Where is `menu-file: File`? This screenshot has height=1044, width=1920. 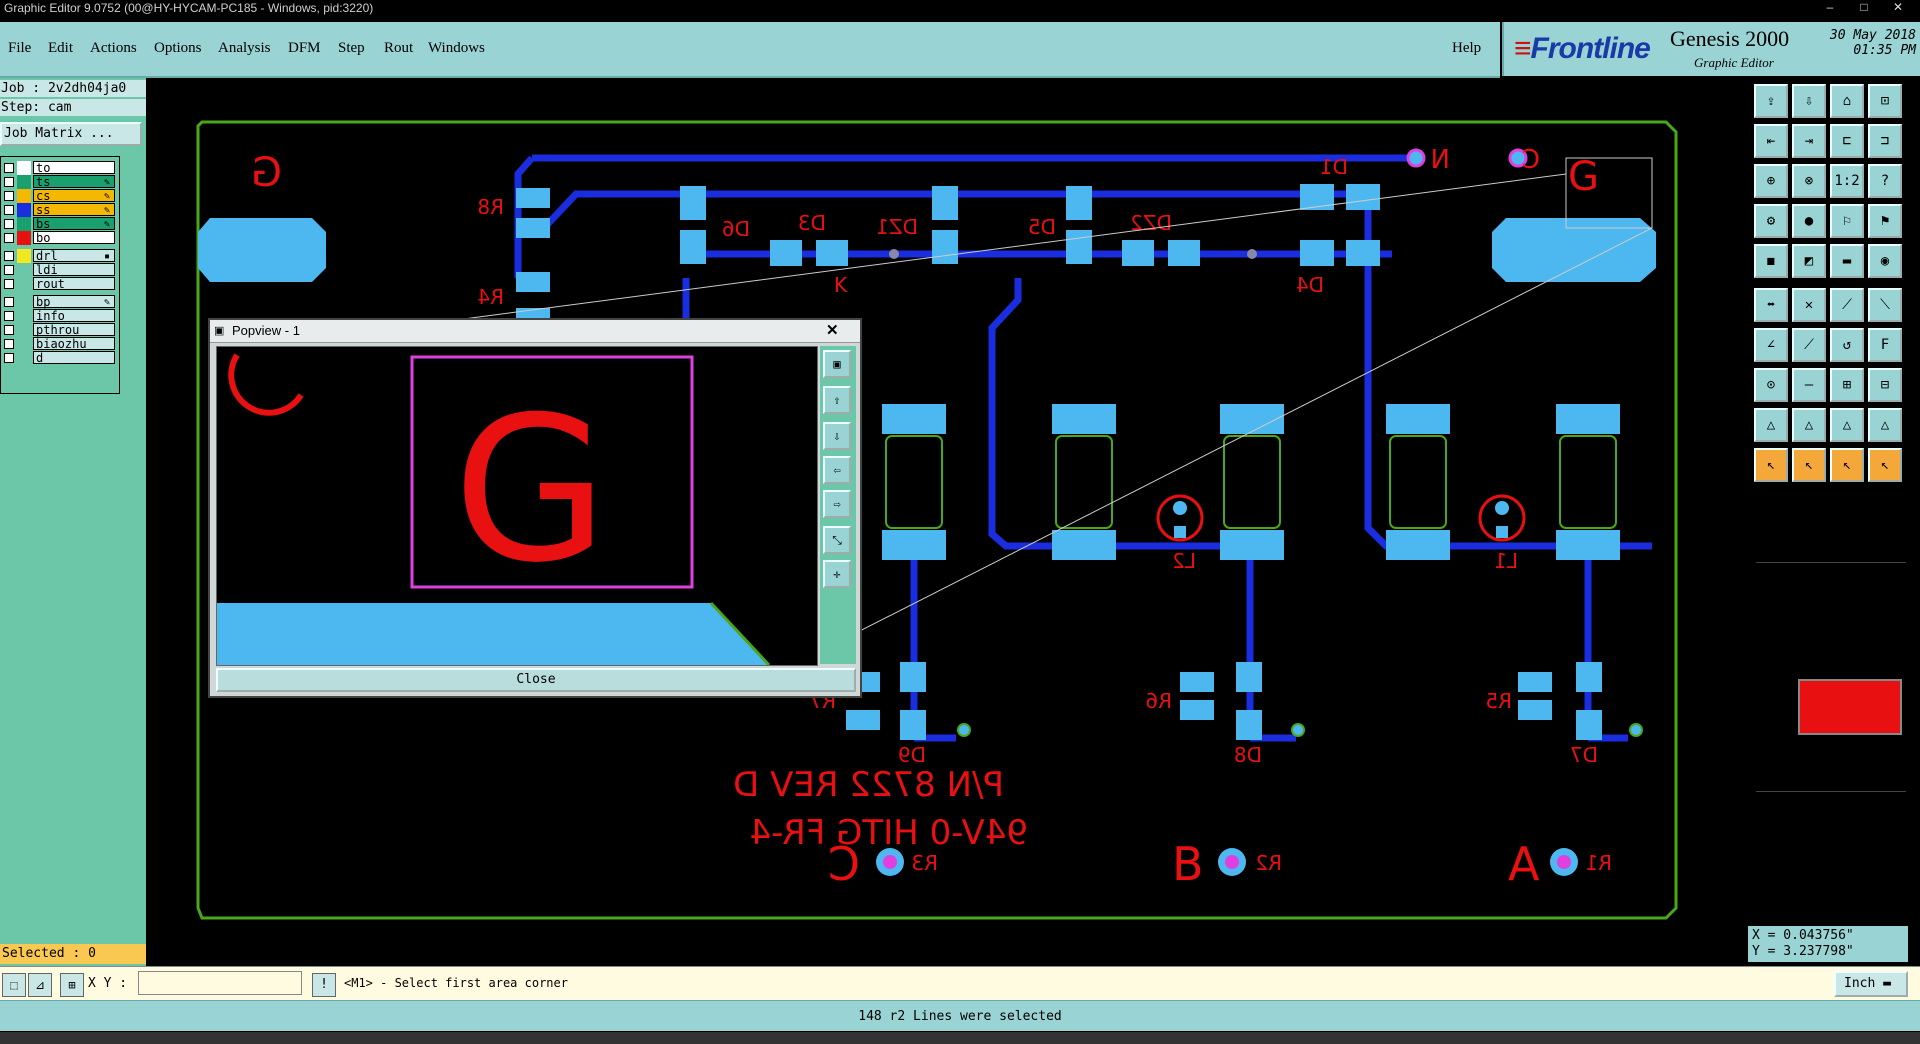
menu-file: File is located at coordinates (19, 48).